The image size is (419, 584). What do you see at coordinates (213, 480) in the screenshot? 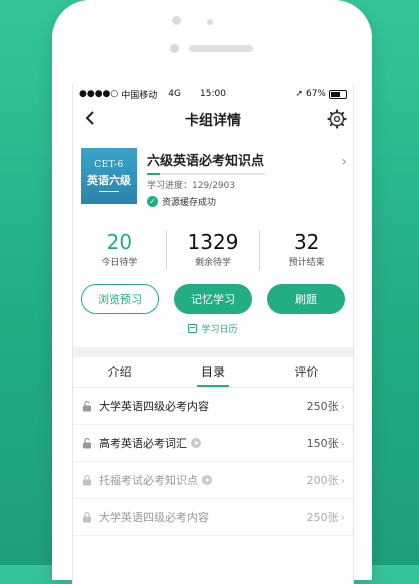
I see `list-item: 托福考试必考知识点 200张 ›` at bounding box center [213, 480].